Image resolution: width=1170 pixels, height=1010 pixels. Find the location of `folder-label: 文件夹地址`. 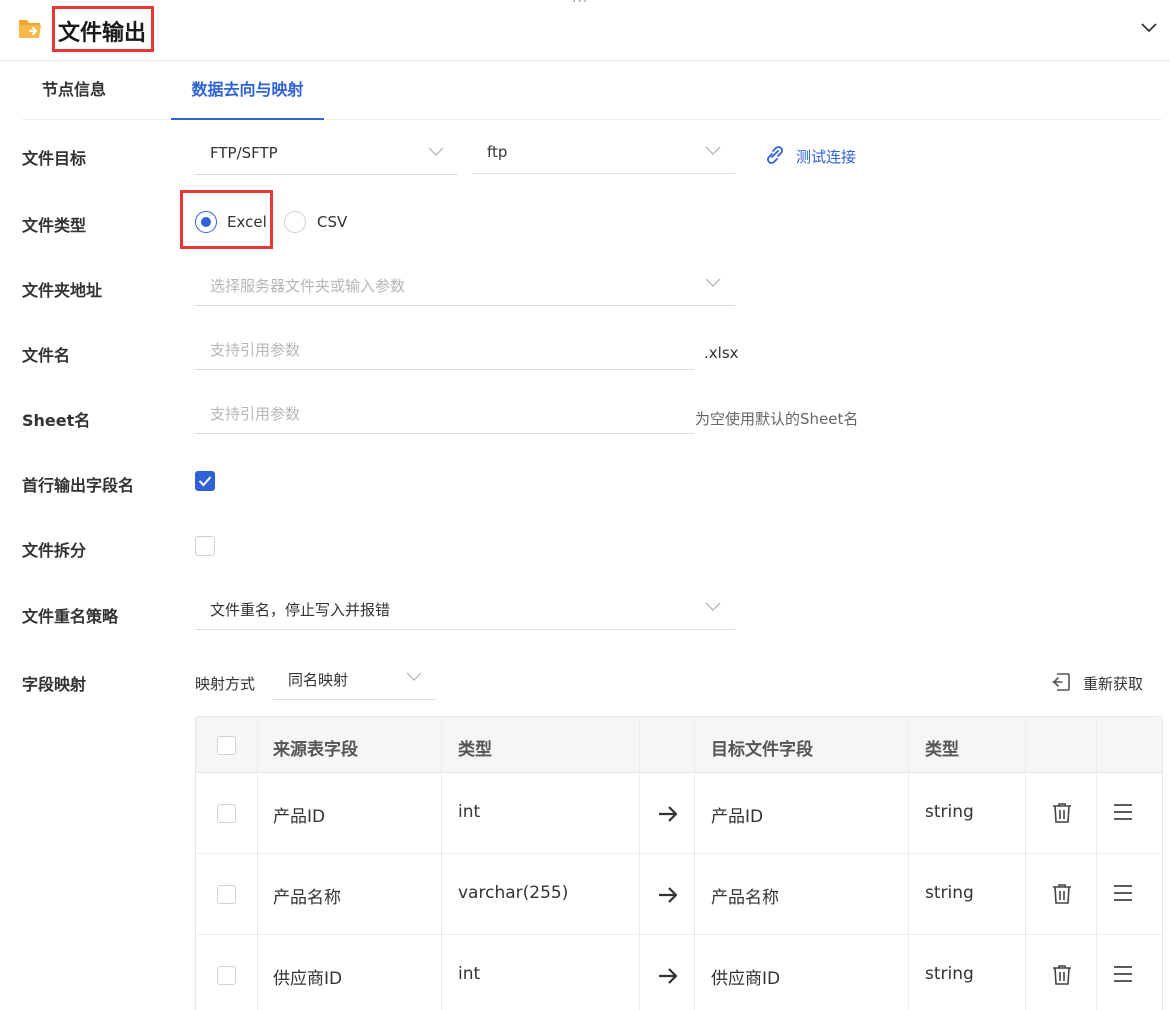

folder-label: 文件夹地址 is located at coordinates (62, 290).